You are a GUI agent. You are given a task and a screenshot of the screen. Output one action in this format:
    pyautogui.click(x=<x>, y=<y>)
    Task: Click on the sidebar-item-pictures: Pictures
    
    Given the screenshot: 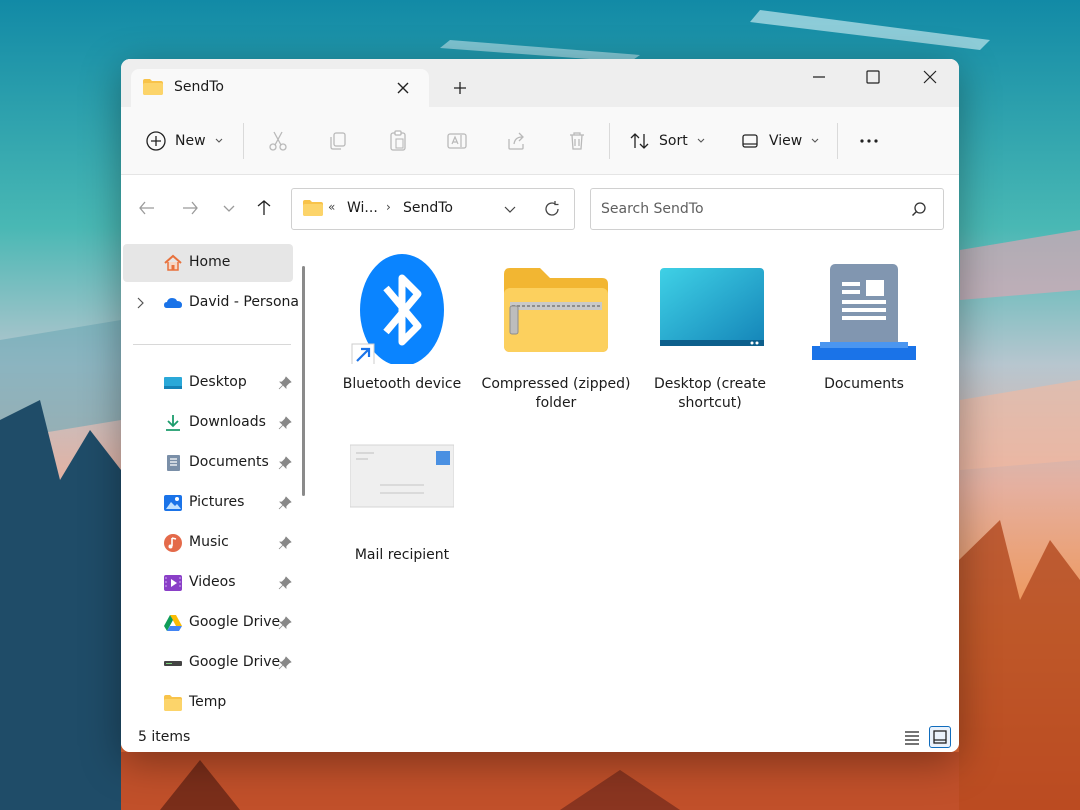 What is the action you would take?
    pyautogui.click(x=208, y=503)
    